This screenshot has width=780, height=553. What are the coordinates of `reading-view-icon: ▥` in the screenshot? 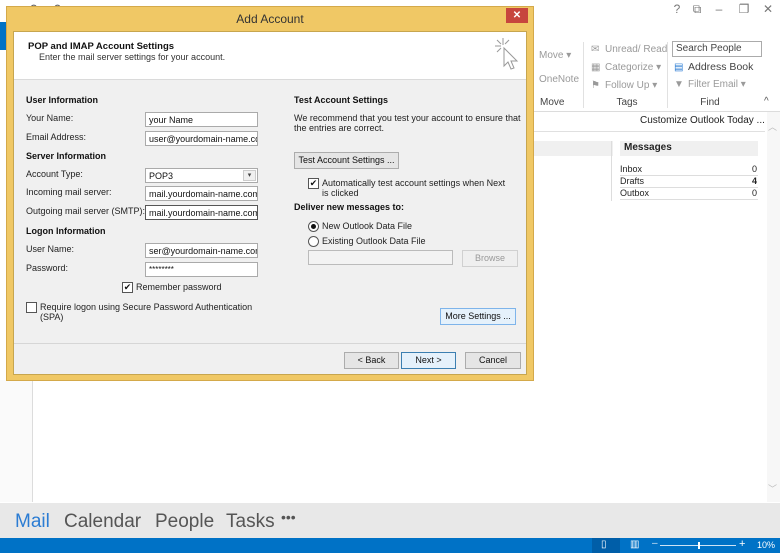 It's located at (634, 544).